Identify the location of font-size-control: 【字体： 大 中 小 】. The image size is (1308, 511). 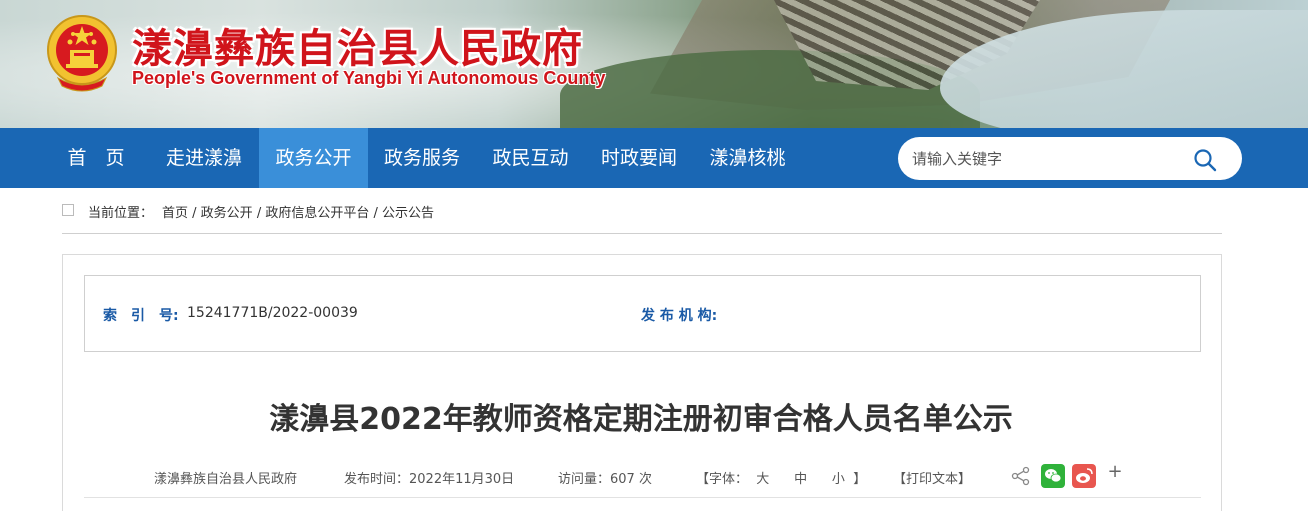
(781, 477).